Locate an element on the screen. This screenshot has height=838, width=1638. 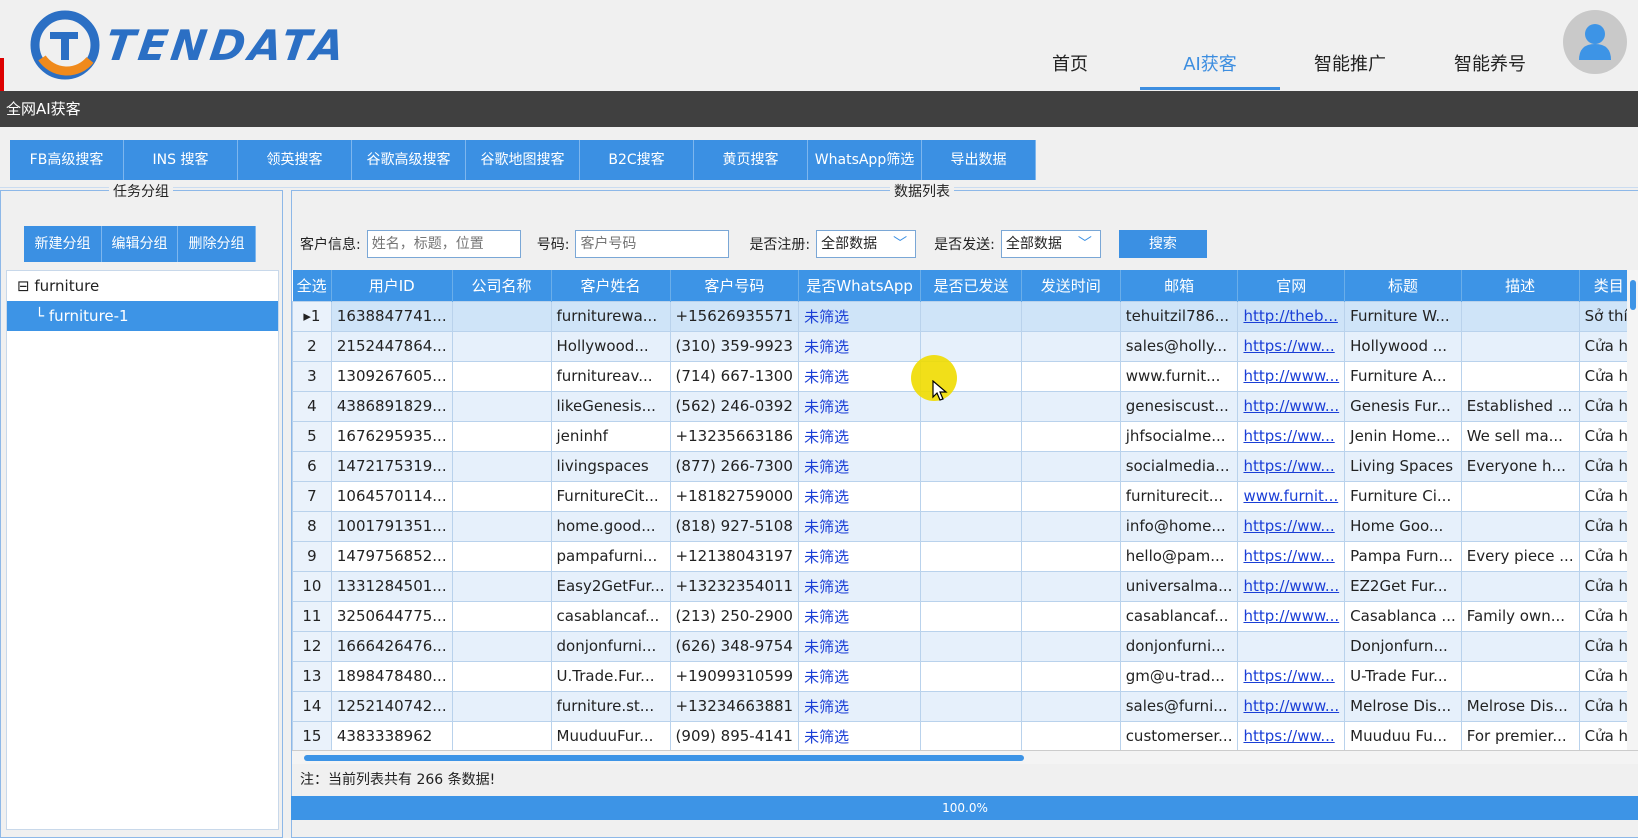
yellow-pages-search-button: 黄页搜客 is located at coordinates (751, 160).